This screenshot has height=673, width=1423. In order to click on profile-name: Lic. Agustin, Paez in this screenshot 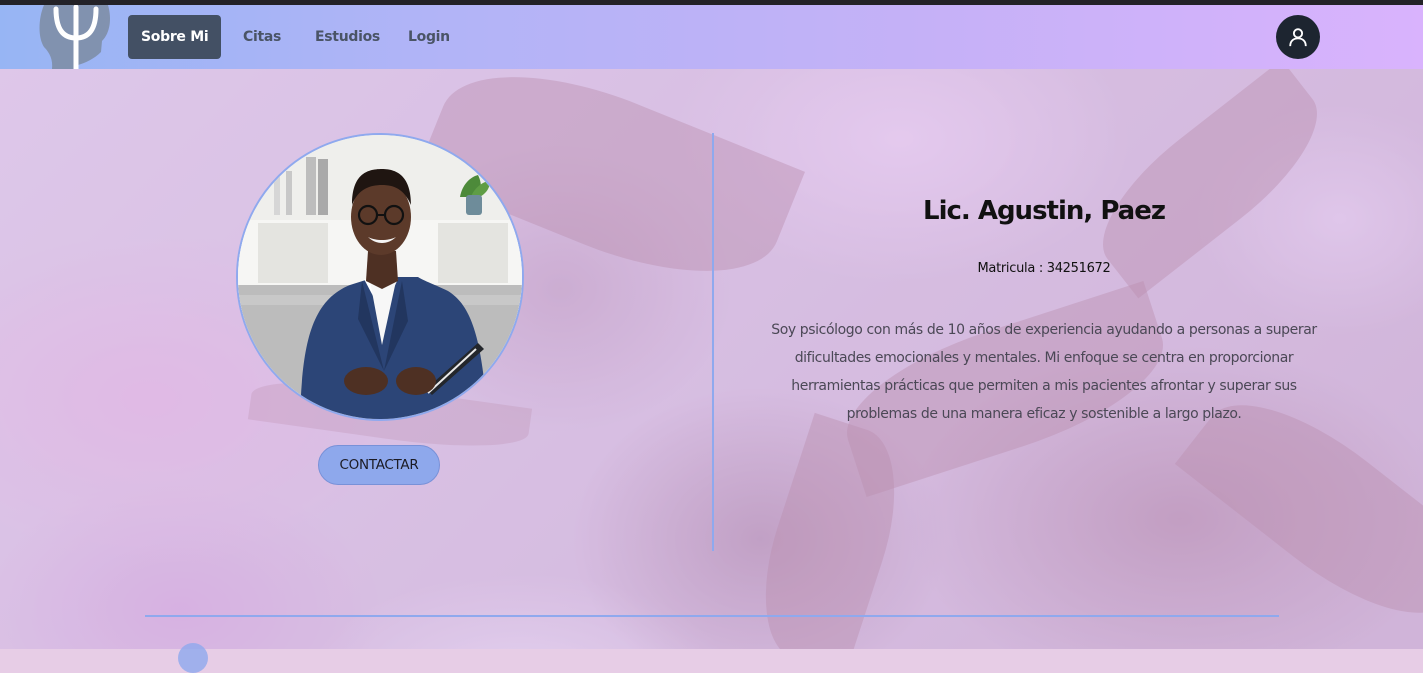, I will do `click(1044, 211)`.